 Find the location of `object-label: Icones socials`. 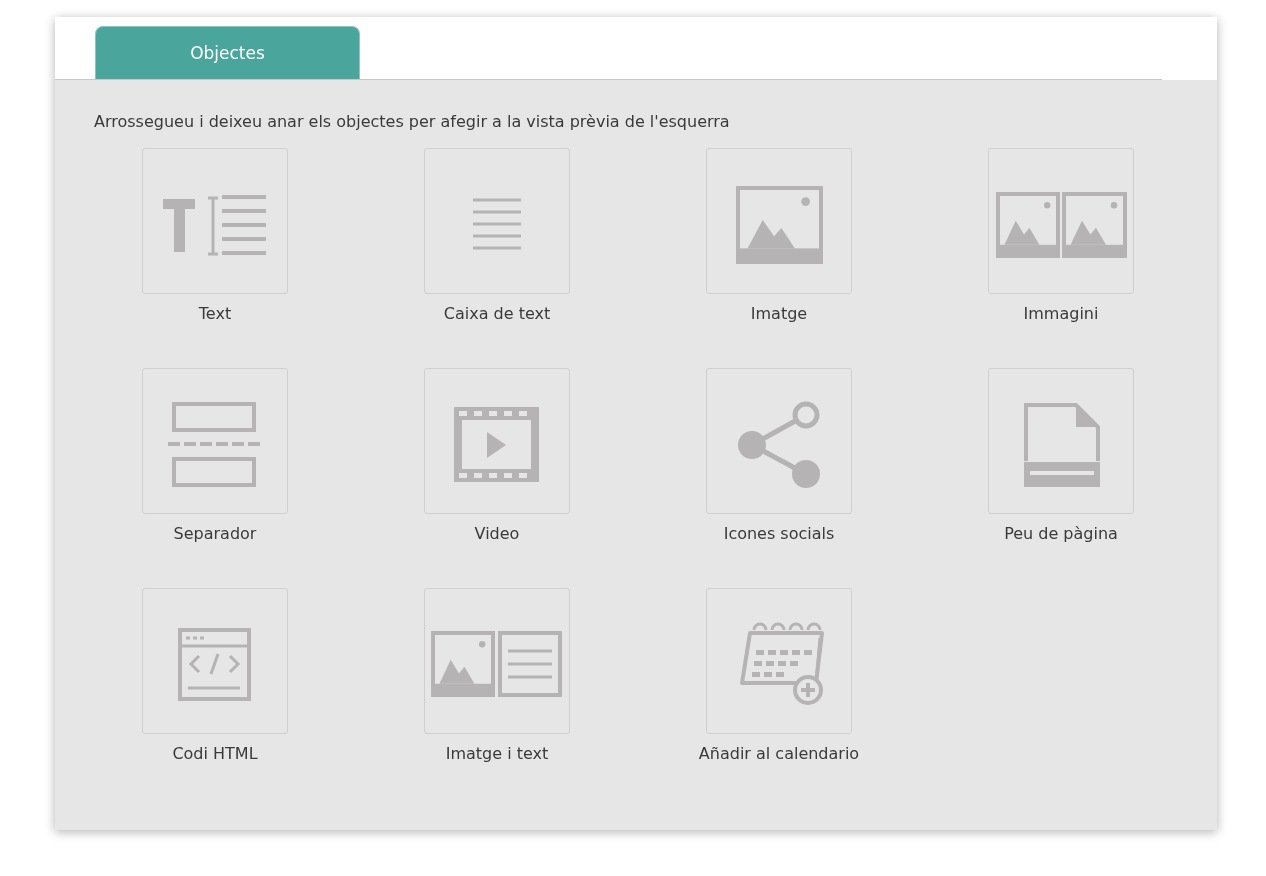

object-label: Icones socials is located at coordinates (779, 534).